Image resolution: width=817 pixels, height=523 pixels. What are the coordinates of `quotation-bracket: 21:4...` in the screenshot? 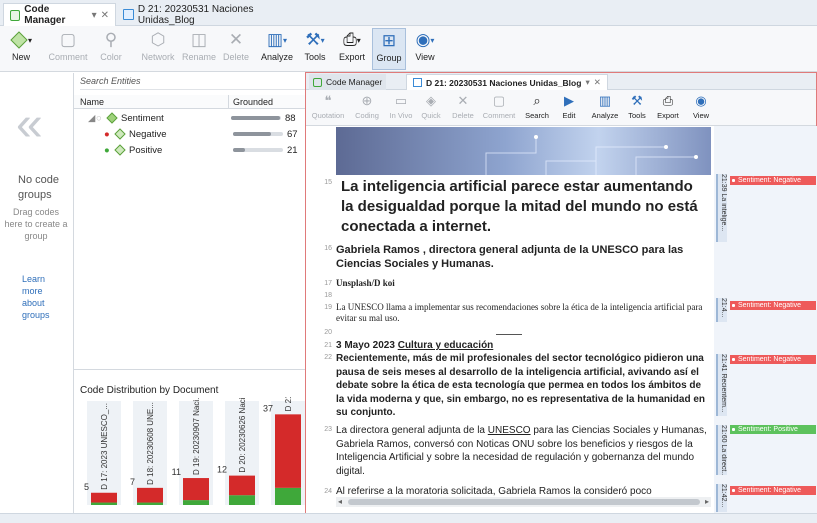 It's located at (721, 310).